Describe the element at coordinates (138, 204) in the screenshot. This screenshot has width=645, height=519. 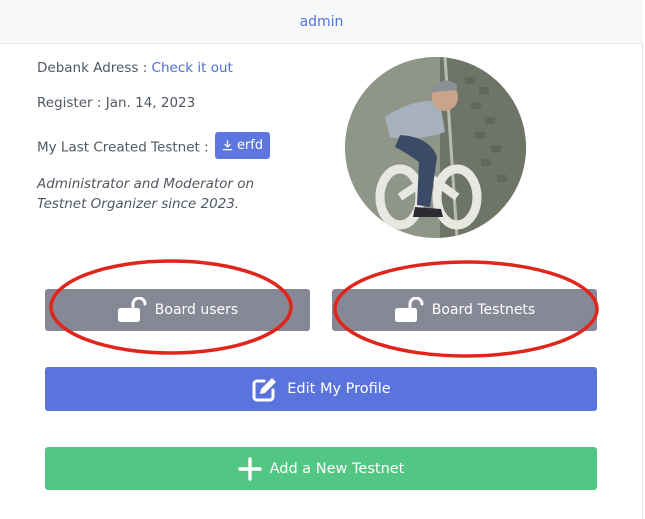
I see `bio-line: Testnet Organizer since 2023.` at that location.